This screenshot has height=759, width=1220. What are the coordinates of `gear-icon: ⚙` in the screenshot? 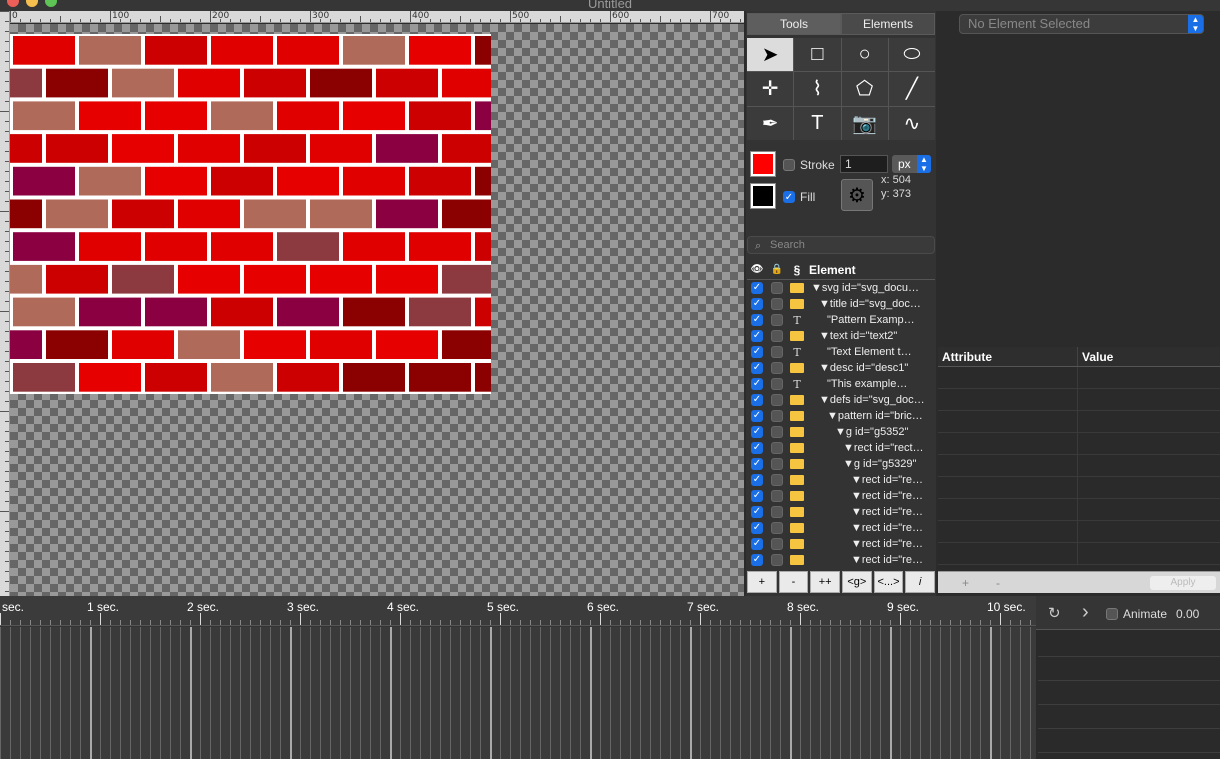 It's located at (857, 195).